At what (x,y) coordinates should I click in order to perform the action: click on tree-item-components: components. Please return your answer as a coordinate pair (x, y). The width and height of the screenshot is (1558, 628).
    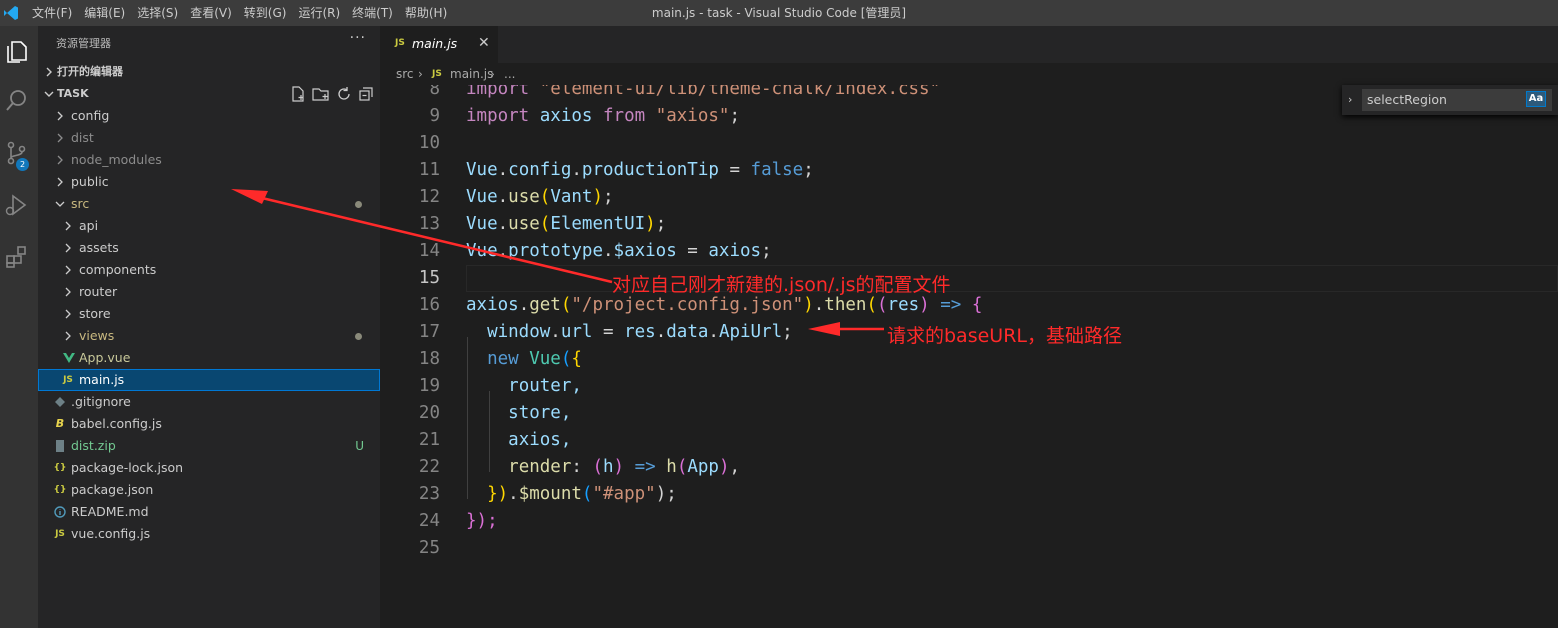
    Looking at the image, I should click on (209, 270).